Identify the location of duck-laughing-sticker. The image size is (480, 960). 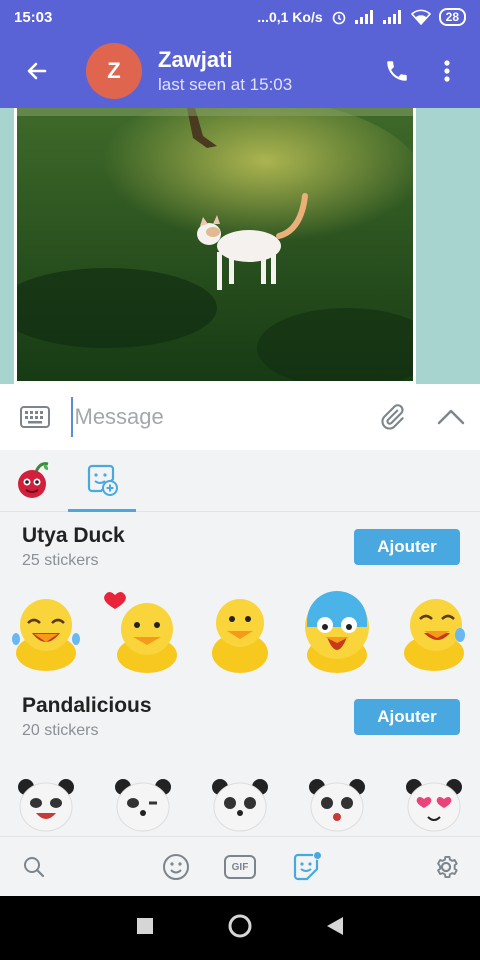
(46, 632).